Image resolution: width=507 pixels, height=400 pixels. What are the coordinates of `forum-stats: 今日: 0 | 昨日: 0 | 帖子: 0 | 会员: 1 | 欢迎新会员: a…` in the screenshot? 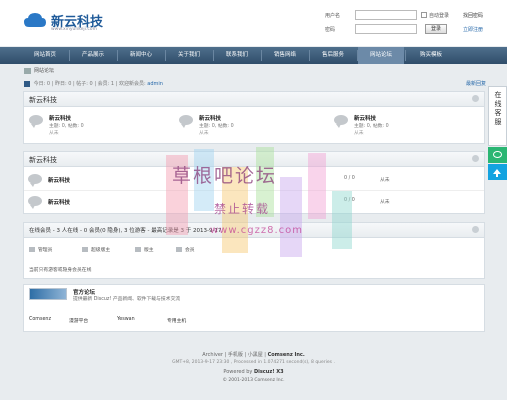 It's located at (93, 83).